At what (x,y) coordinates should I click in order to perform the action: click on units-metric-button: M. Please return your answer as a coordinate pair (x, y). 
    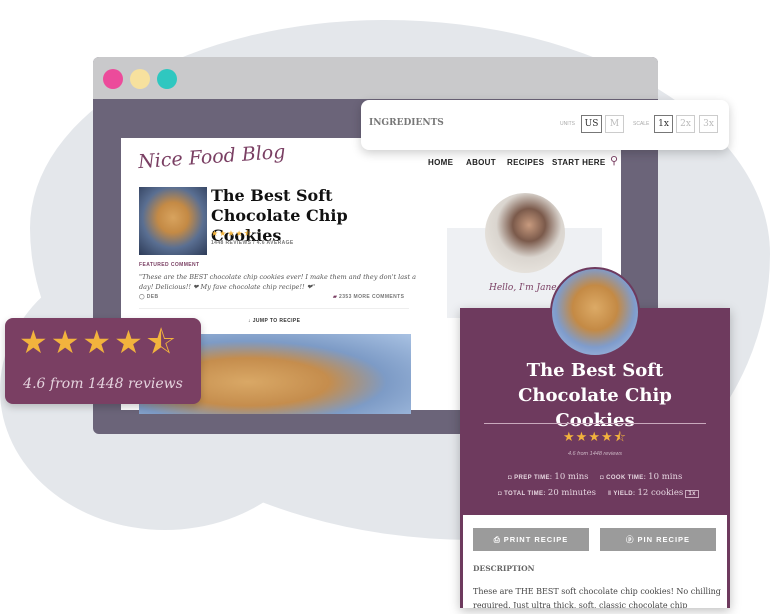
    Looking at the image, I should click on (614, 124).